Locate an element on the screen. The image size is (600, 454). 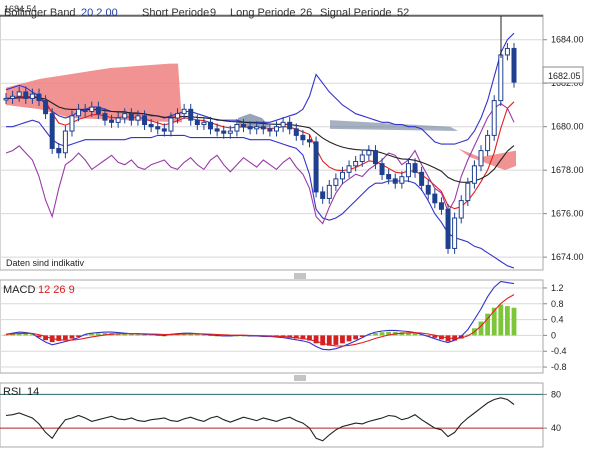
legend-signal-name: Signal Periode is located at coordinates (356, 13).